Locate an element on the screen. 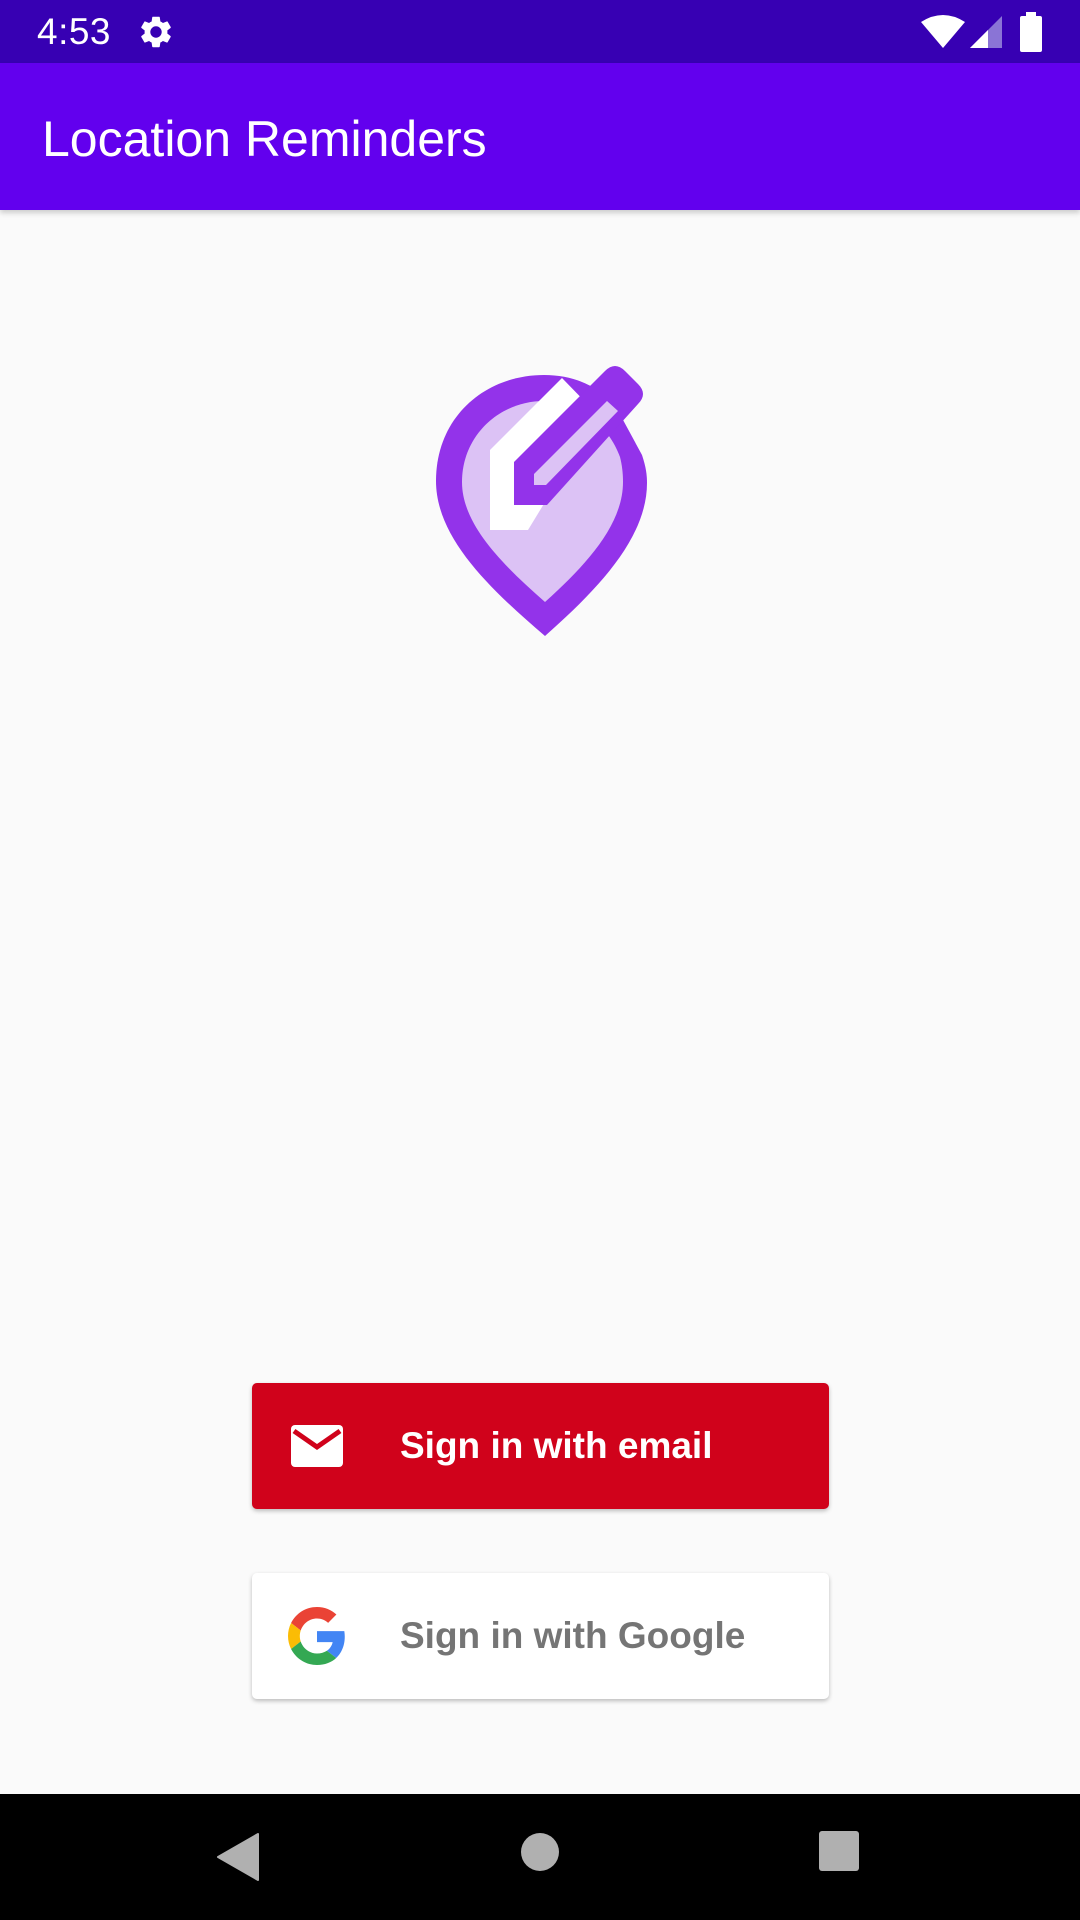 Image resolution: width=1080 pixels, height=1920 pixels. sign-in-email-button: Sign in with email is located at coordinates (540, 1446).